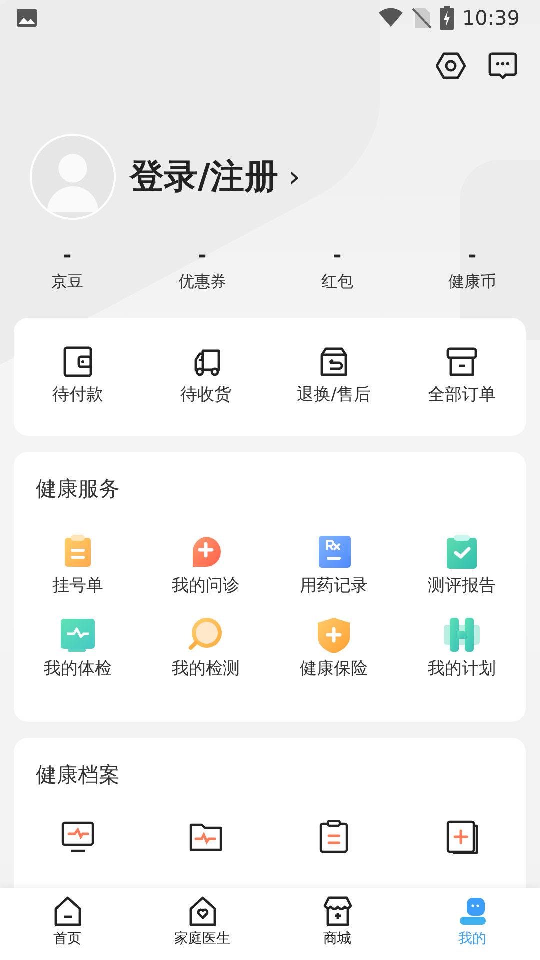 This screenshot has width=540, height=960. Describe the element at coordinates (337, 911) in the screenshot. I see `store-icon` at that location.